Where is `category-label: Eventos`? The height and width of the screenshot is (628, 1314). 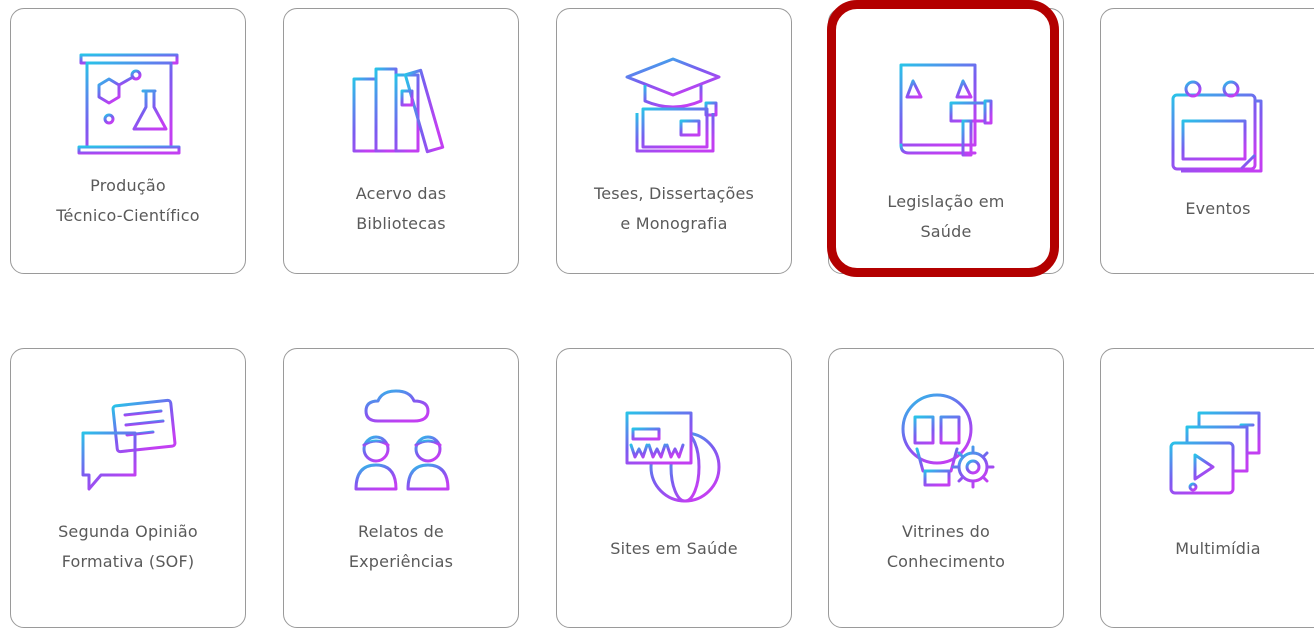
category-label: Eventos is located at coordinates (1218, 208).